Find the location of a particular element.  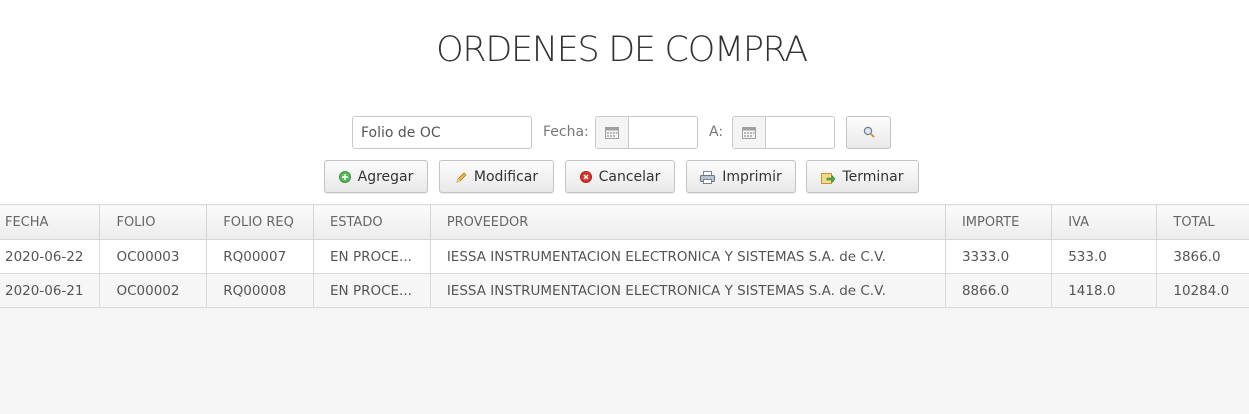

column-header-total: TOTAL is located at coordinates (1202, 222).